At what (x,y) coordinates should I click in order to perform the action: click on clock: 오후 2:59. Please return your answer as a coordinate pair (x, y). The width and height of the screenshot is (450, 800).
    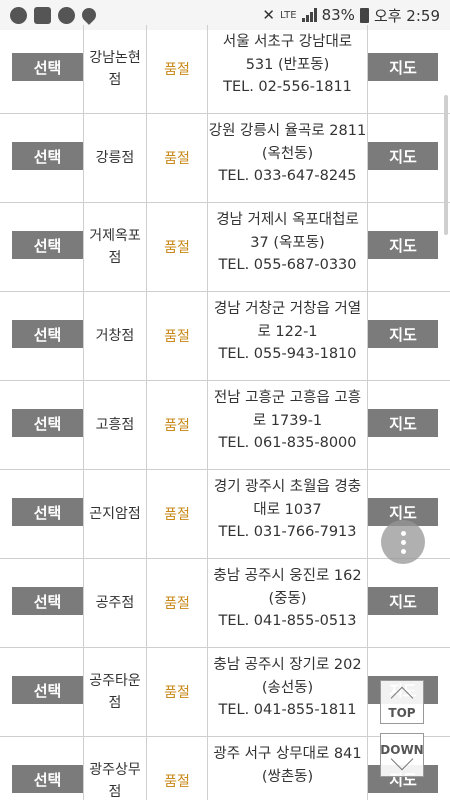
    Looking at the image, I should click on (406, 15).